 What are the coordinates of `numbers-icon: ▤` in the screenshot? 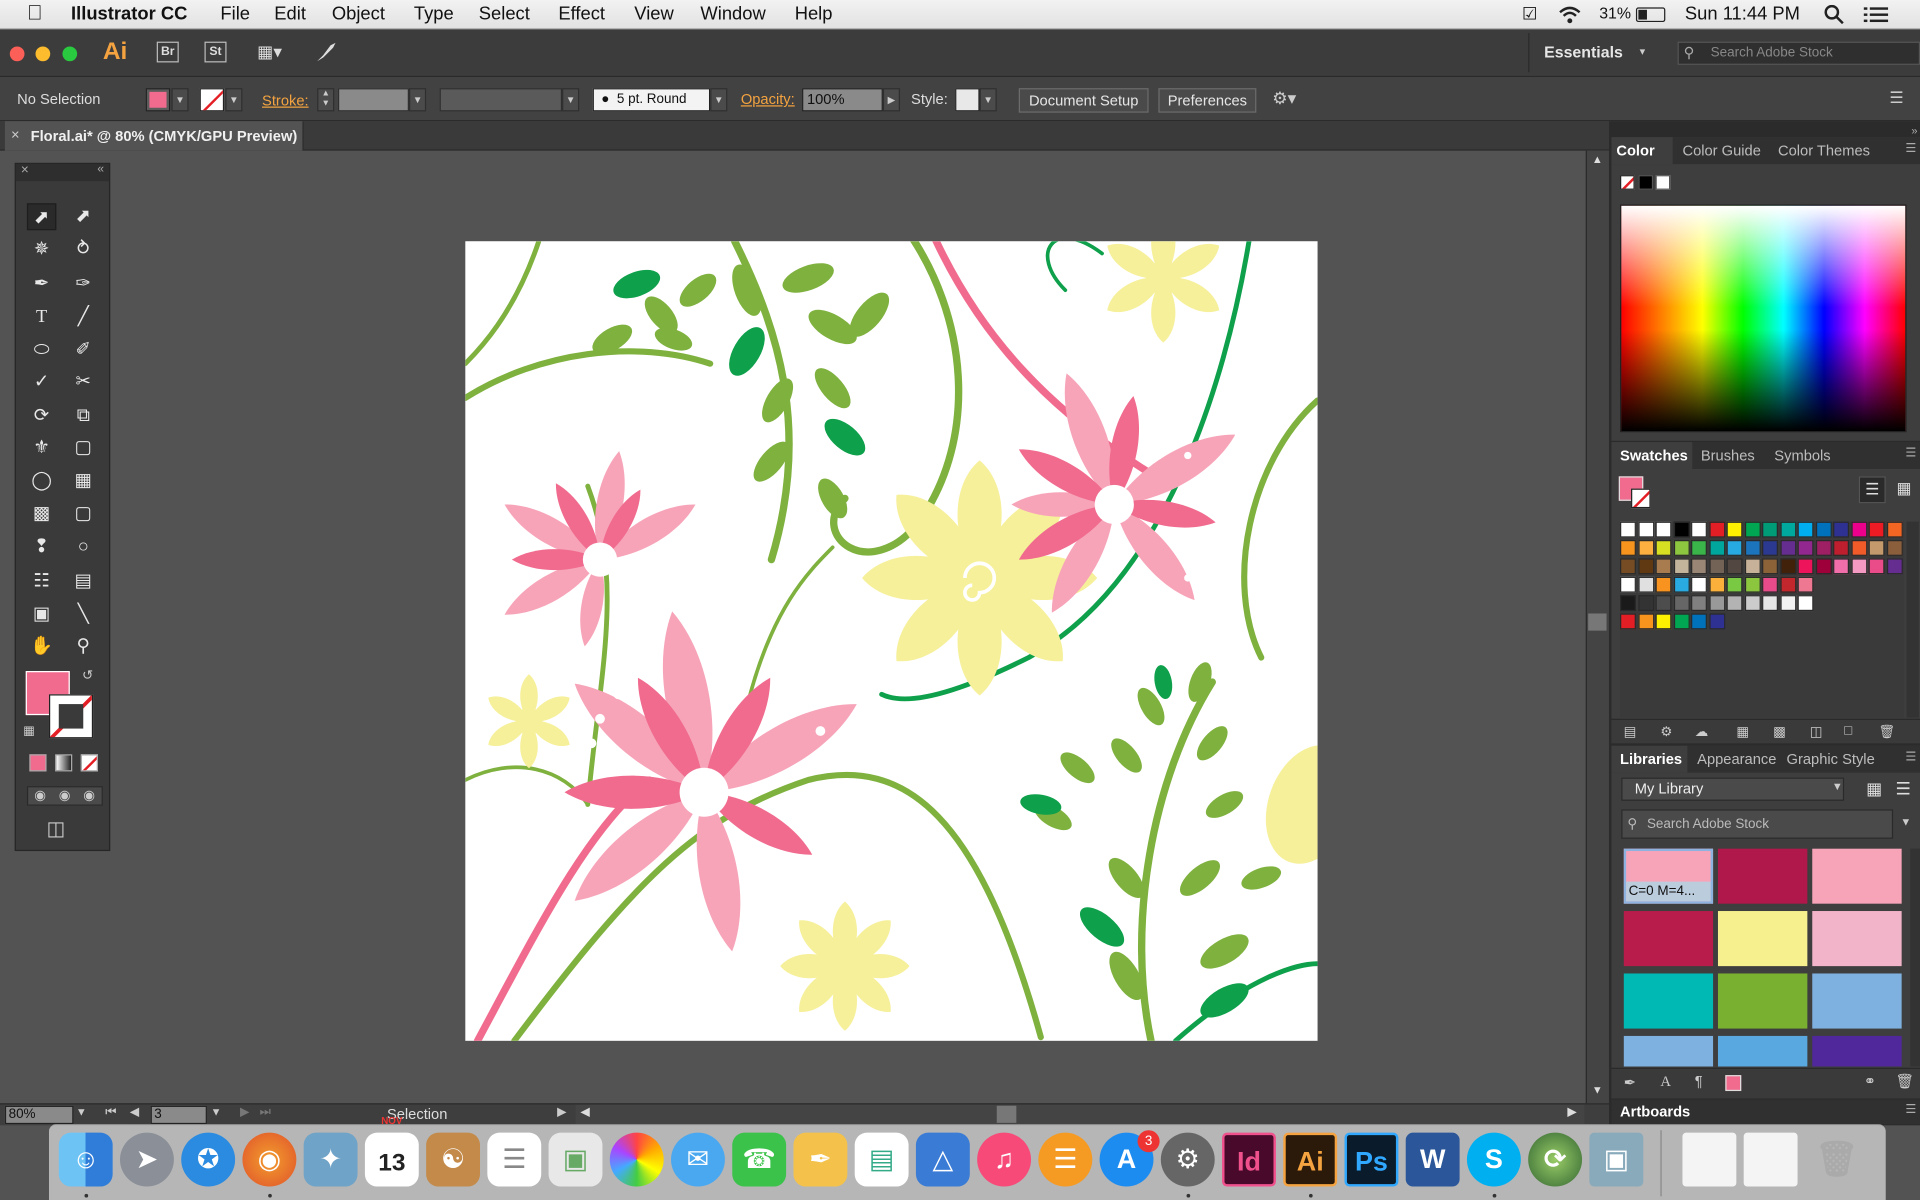 It's located at (881, 1159).